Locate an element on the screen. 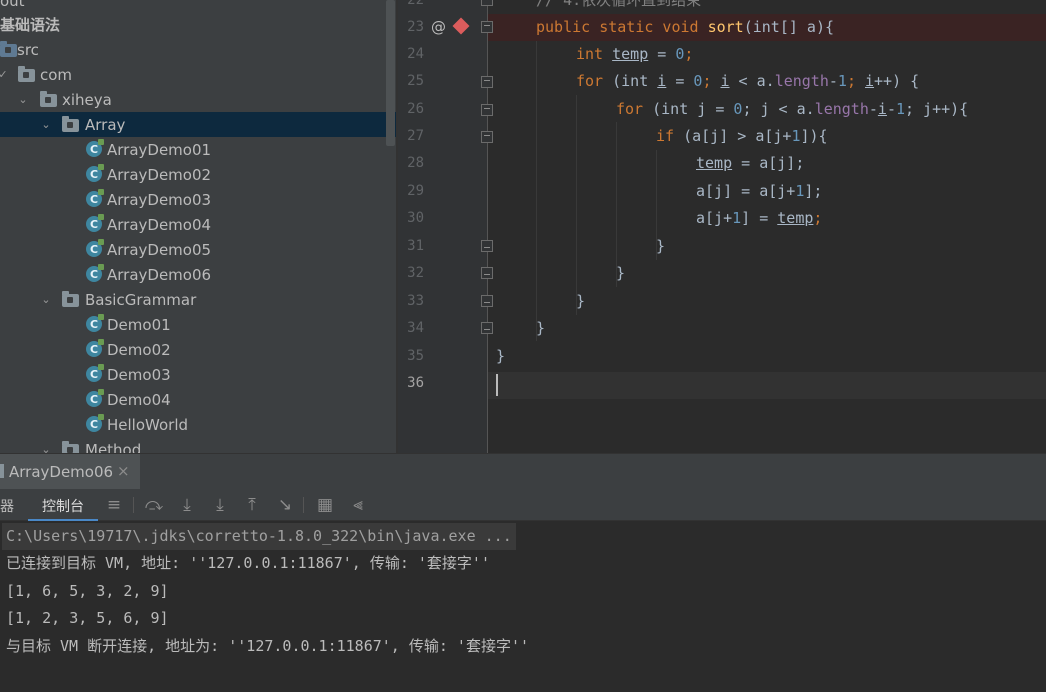 This screenshot has width=1046, height=692. line-number: 31 is located at coordinates (415, 246).